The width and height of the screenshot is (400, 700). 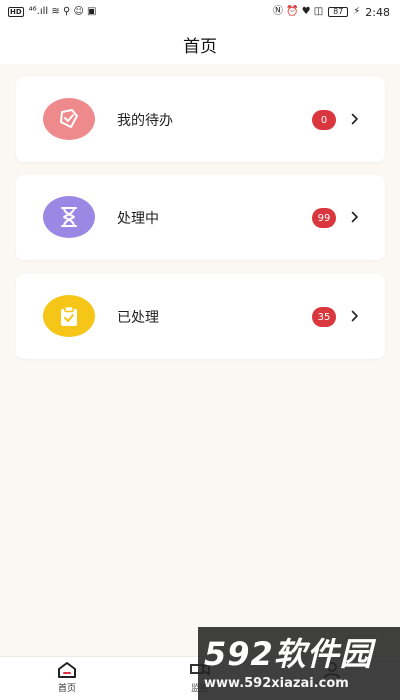 I want to click on status-left: HD ⁴⁶.ıll ≋ ⚲ ☺ ▣, so click(x=52, y=12).